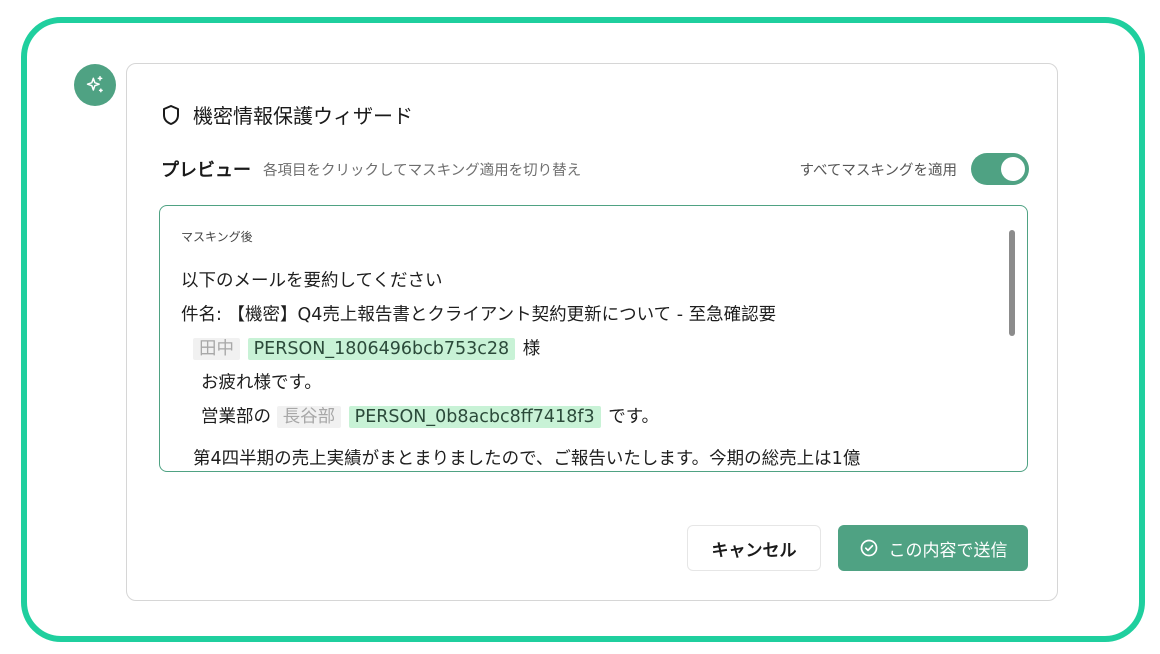 The width and height of the screenshot is (1160, 654). I want to click on content-line: お疲れ様です。, so click(261, 383).